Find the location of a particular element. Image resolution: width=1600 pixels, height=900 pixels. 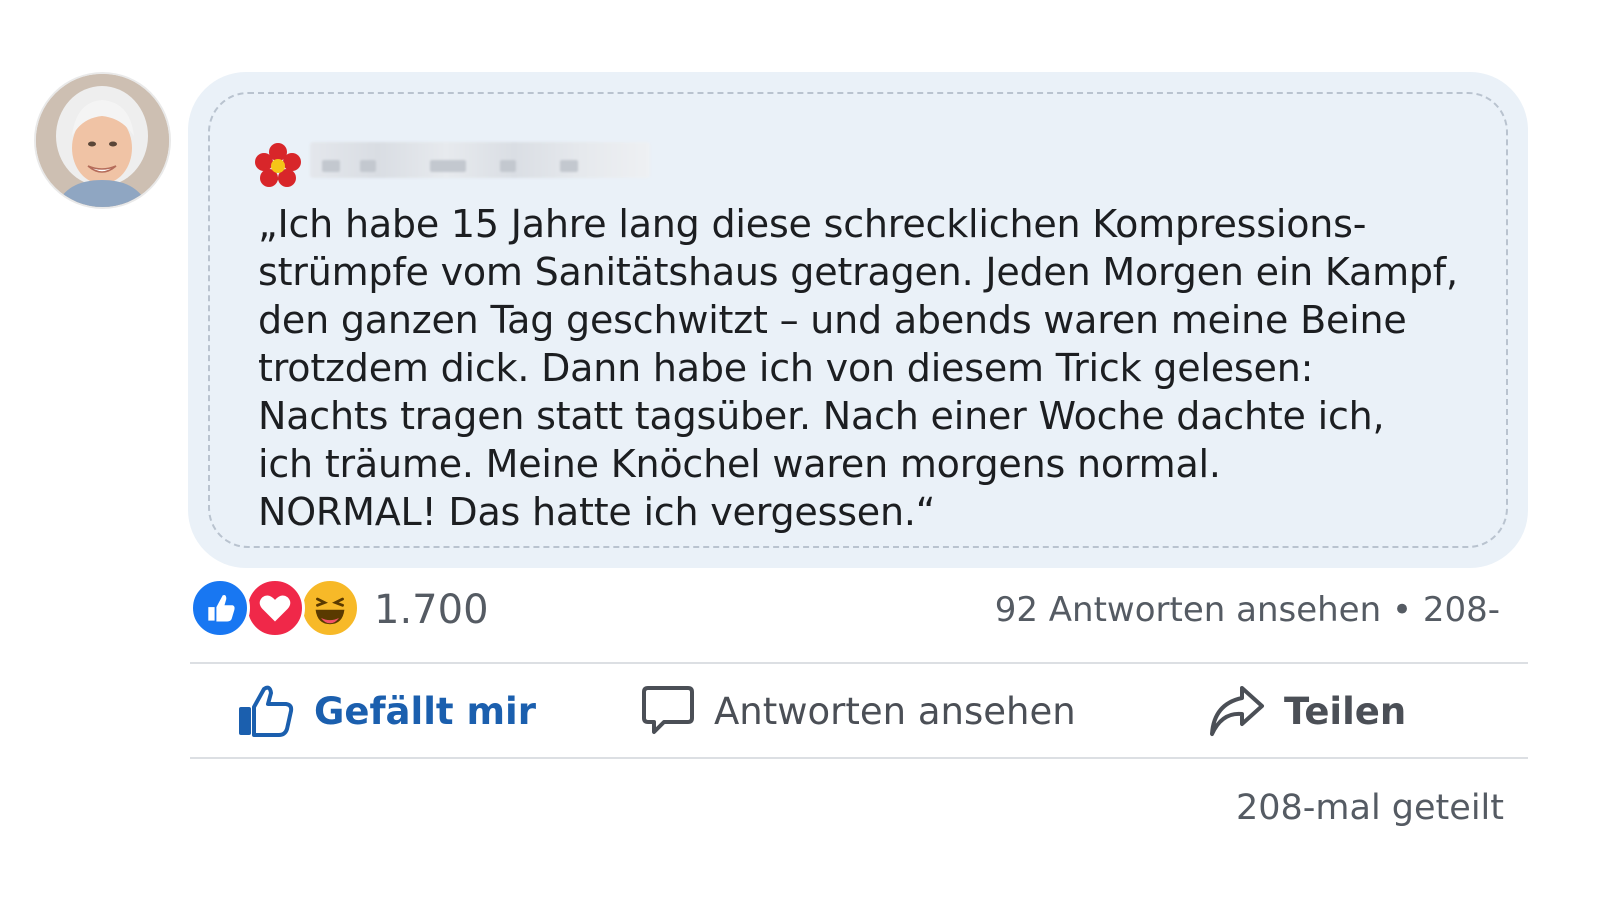

like-label: Gefällt mir is located at coordinates (425, 711).